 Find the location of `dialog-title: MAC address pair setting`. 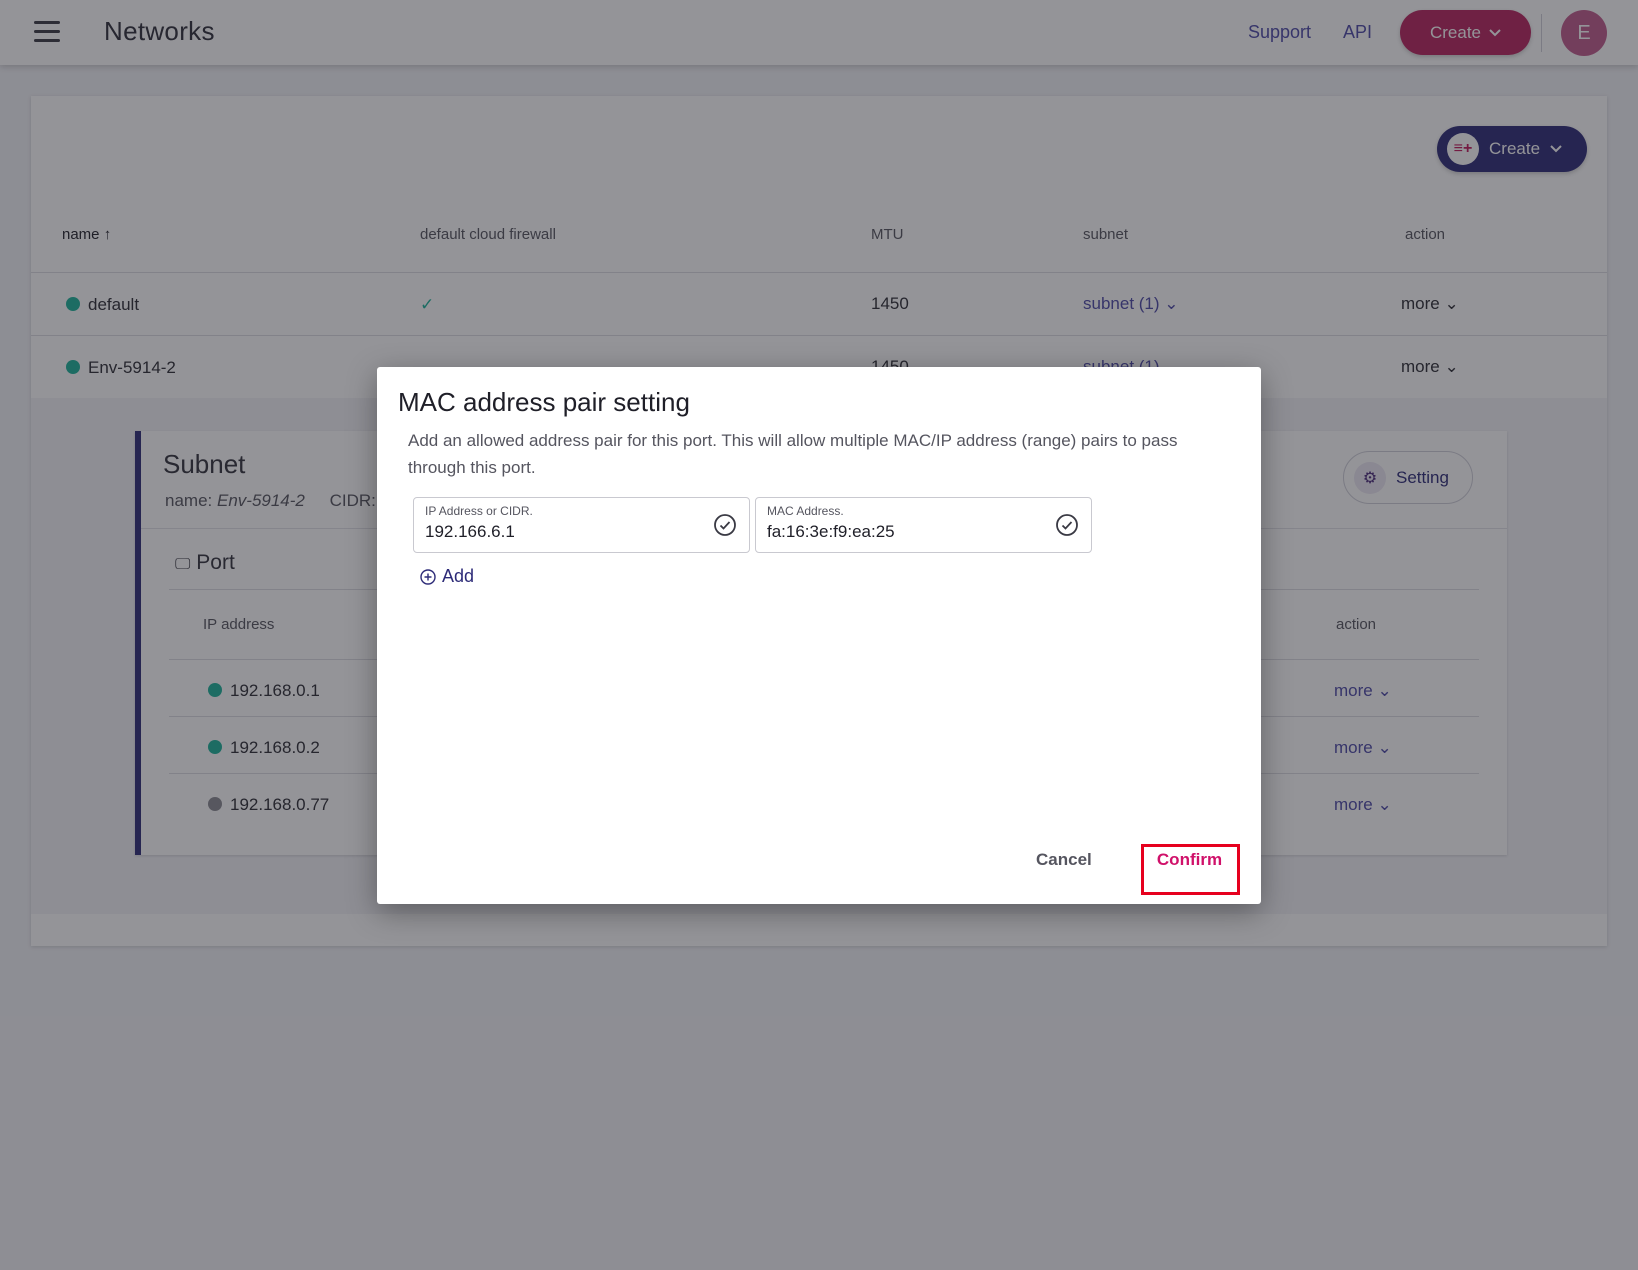

dialog-title: MAC address pair setting is located at coordinates (544, 402).